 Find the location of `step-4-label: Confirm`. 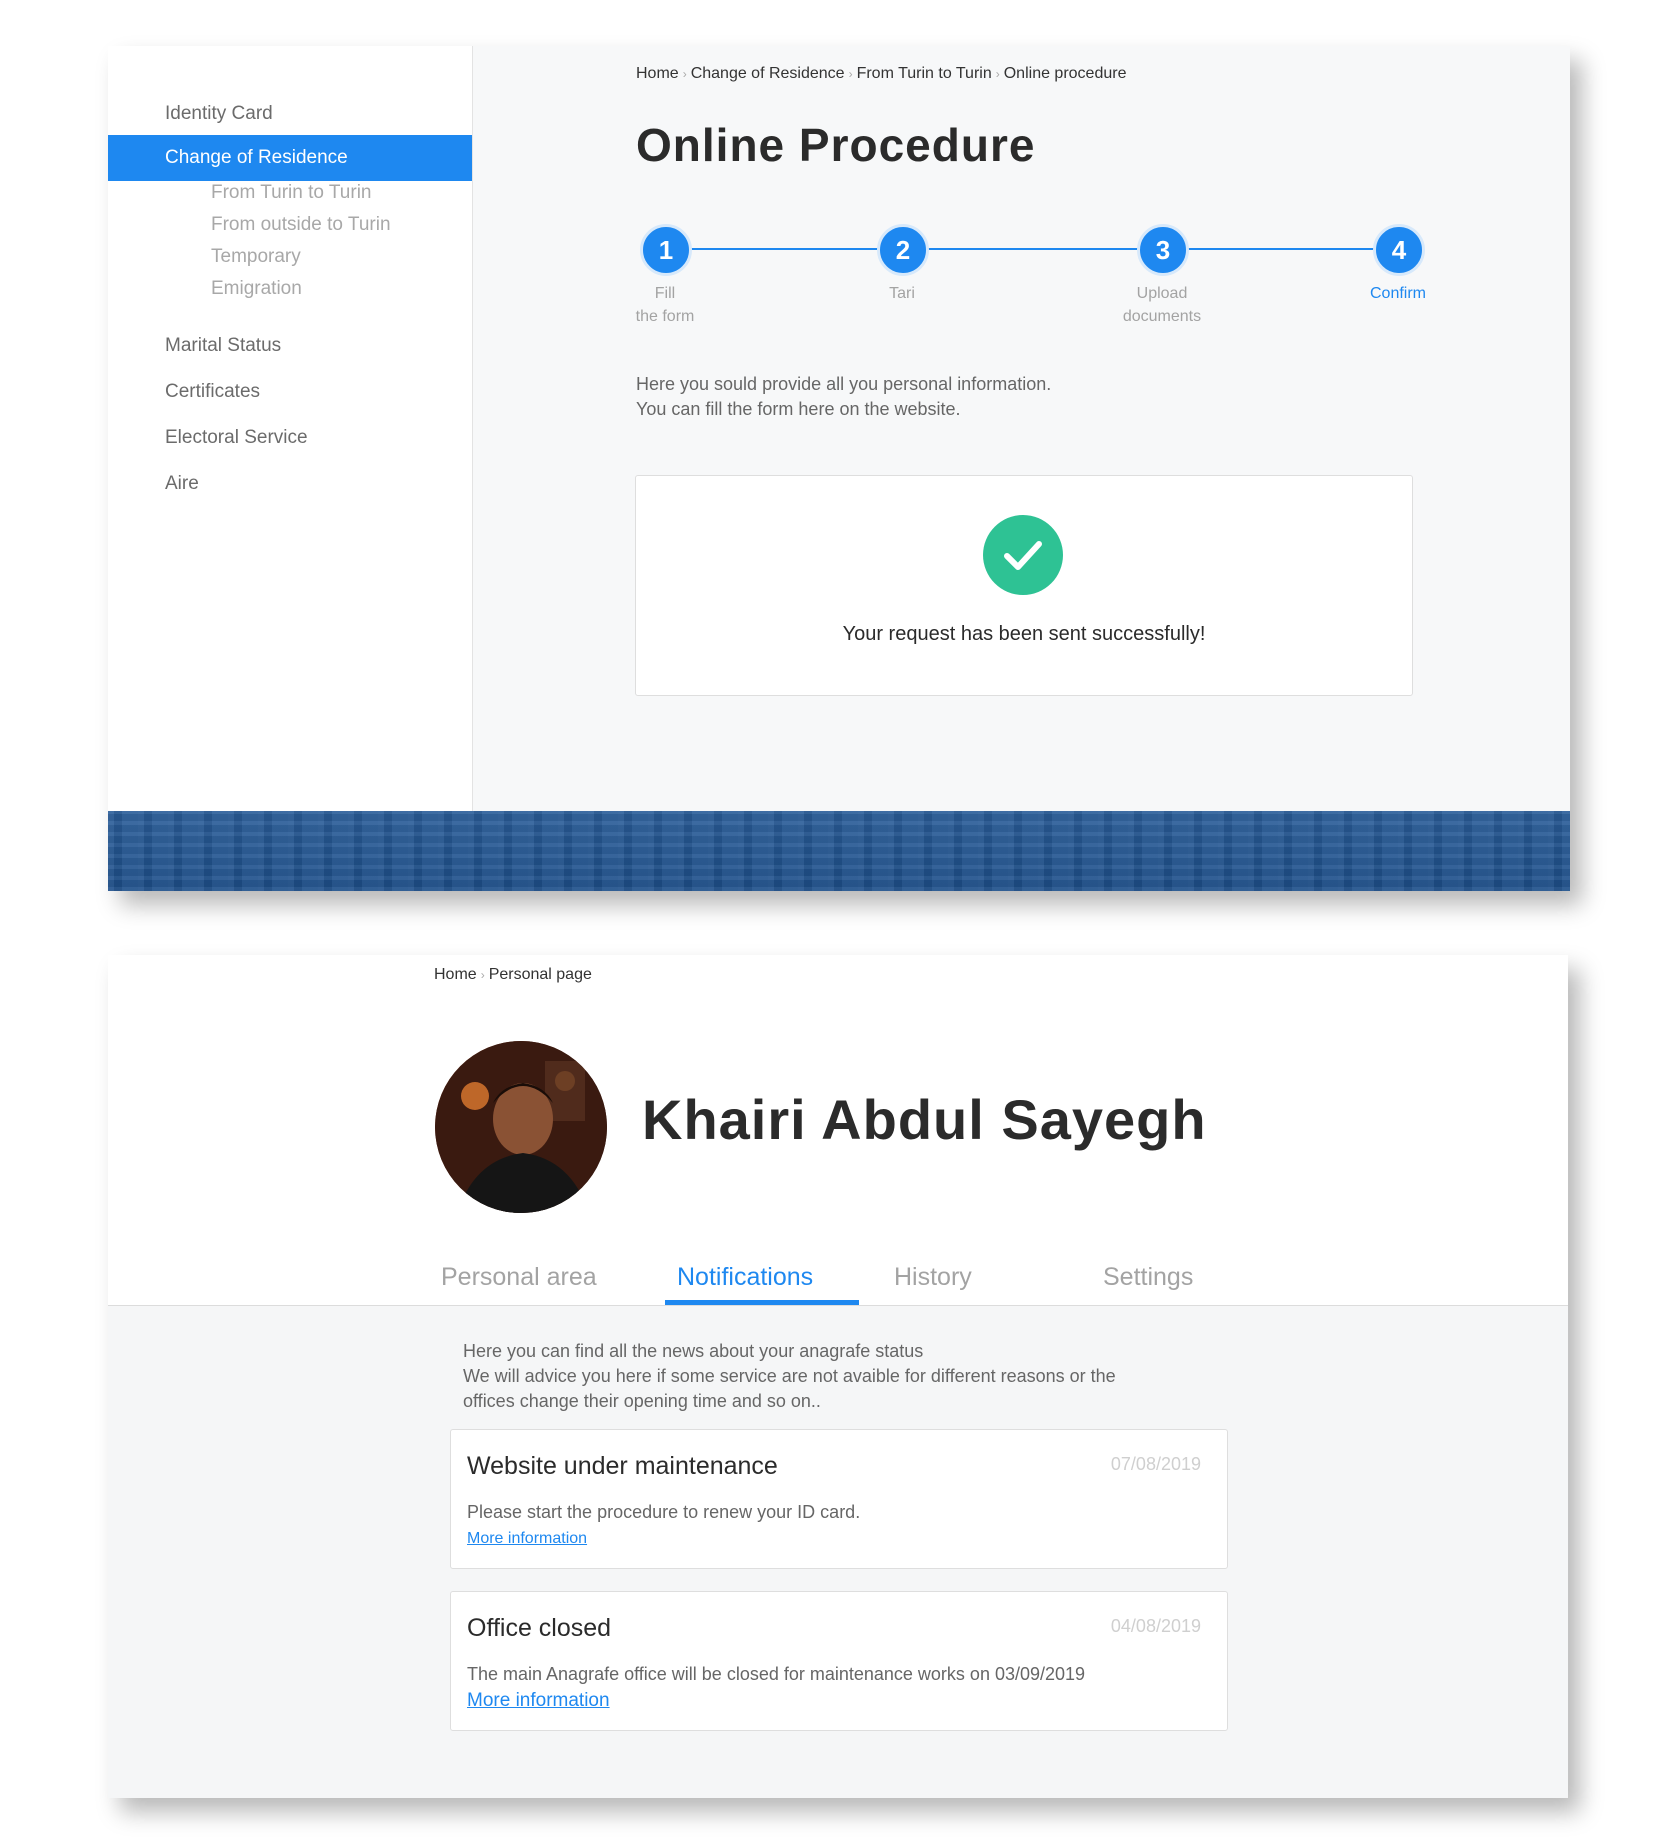

step-4-label: Confirm is located at coordinates (1398, 293).